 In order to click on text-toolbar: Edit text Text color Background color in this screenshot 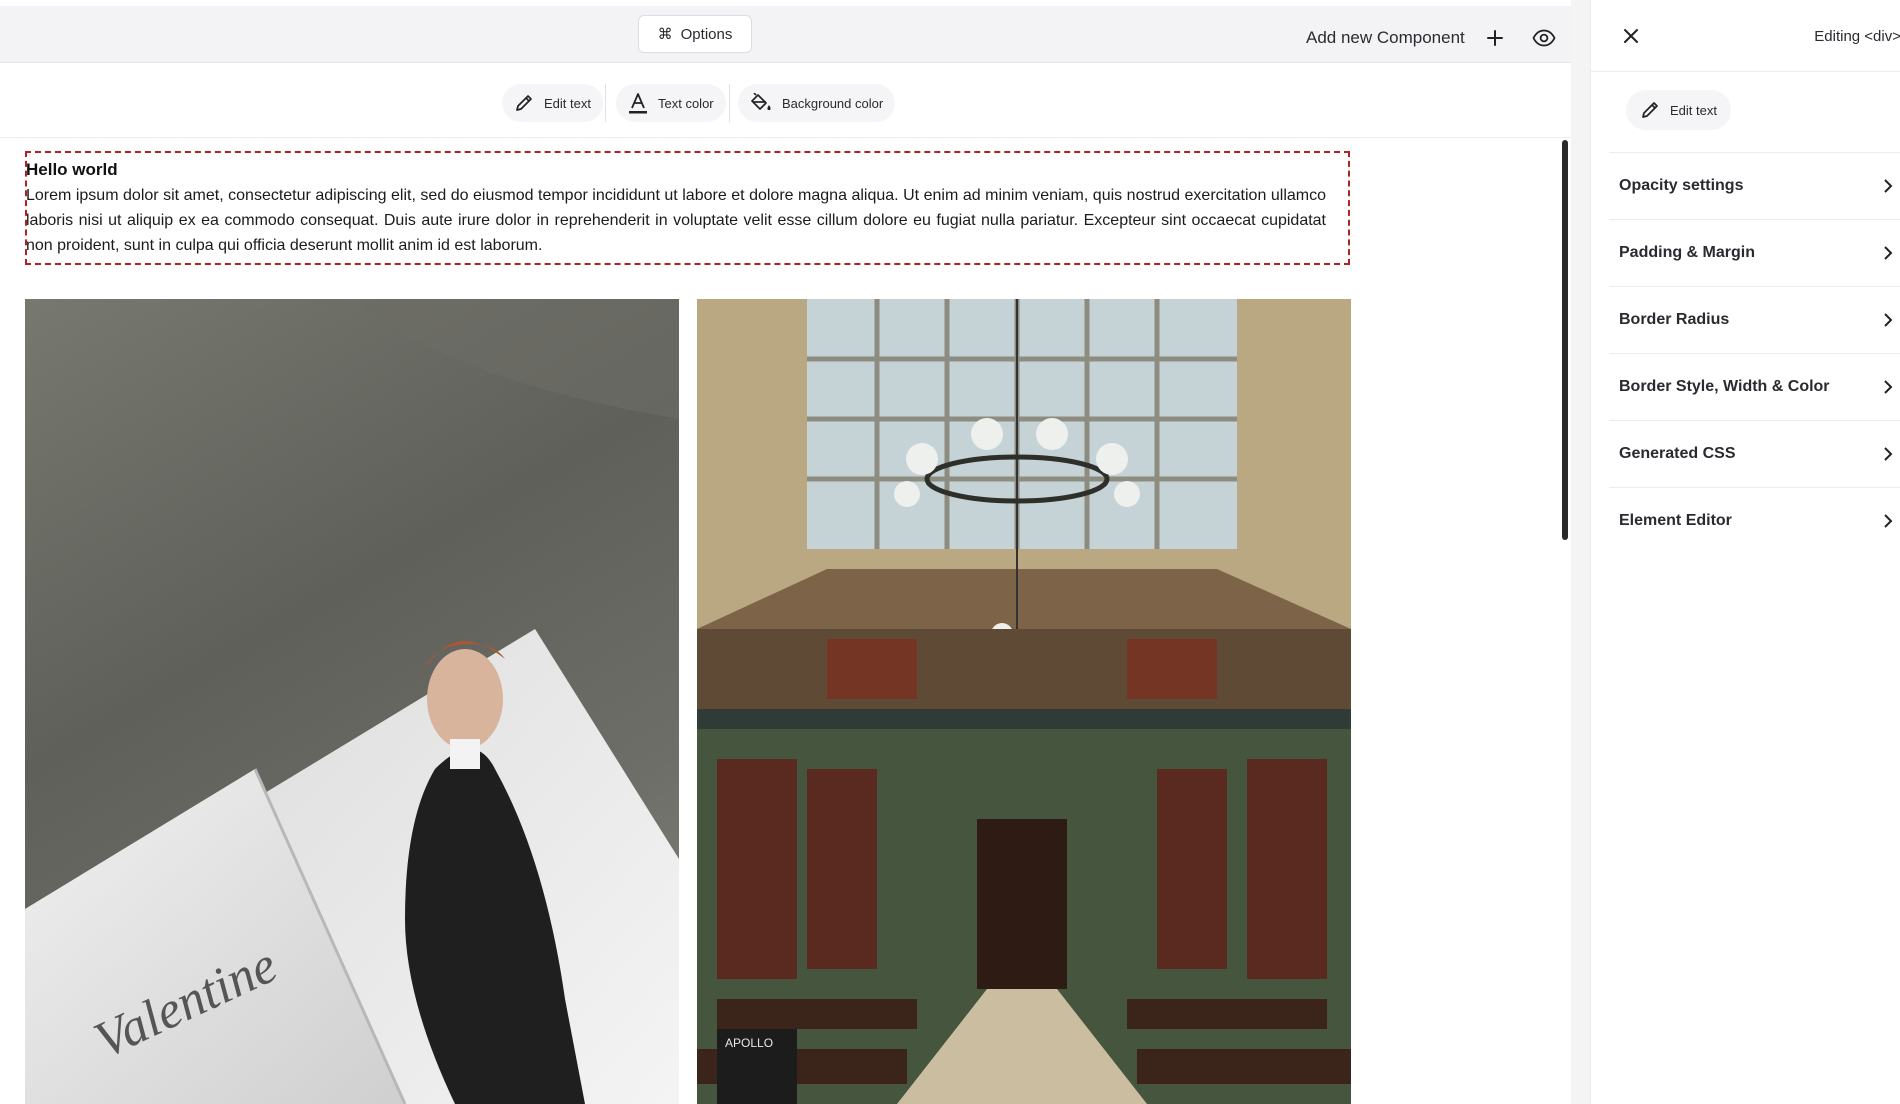, I will do `click(785, 101)`.